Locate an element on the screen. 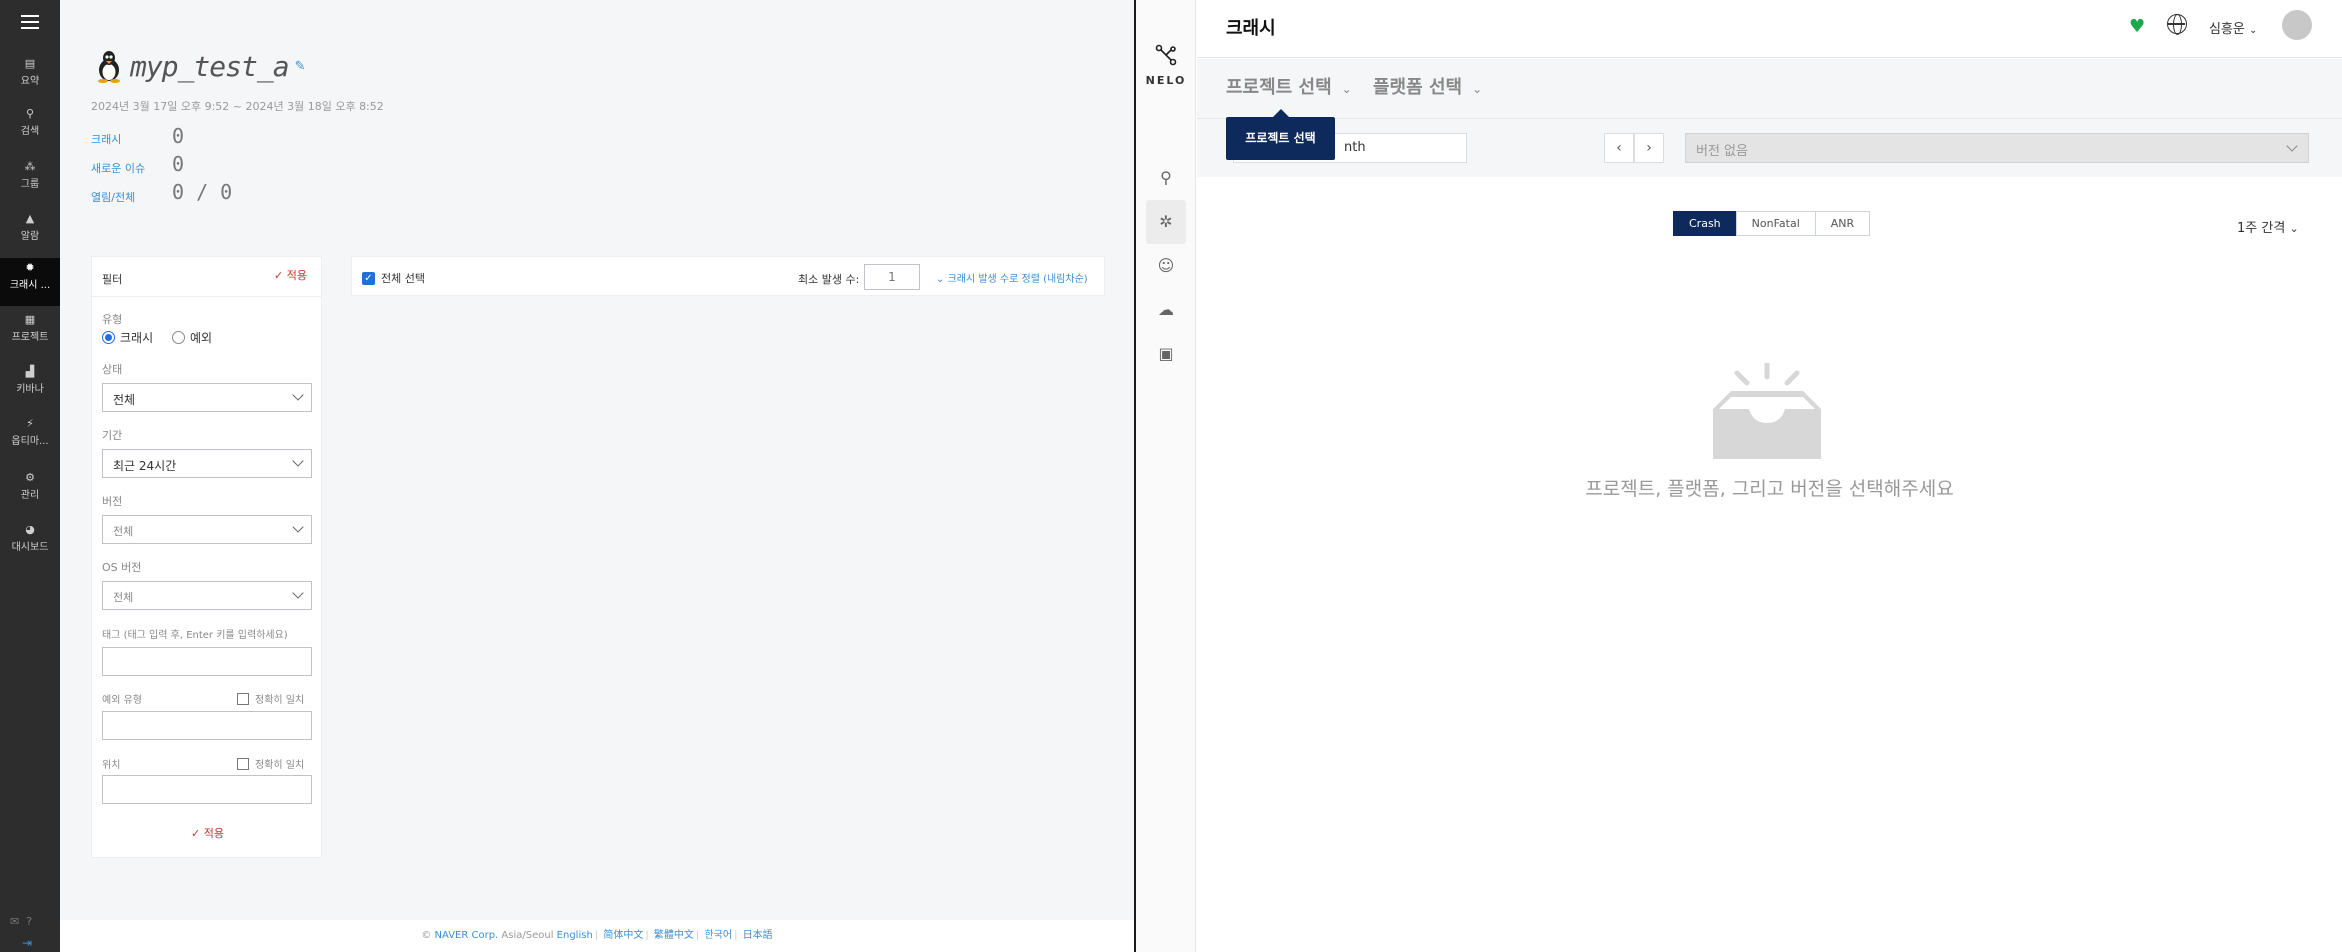 The image size is (2342, 952). nav-item-label: 대시보드 is located at coordinates (30, 547).